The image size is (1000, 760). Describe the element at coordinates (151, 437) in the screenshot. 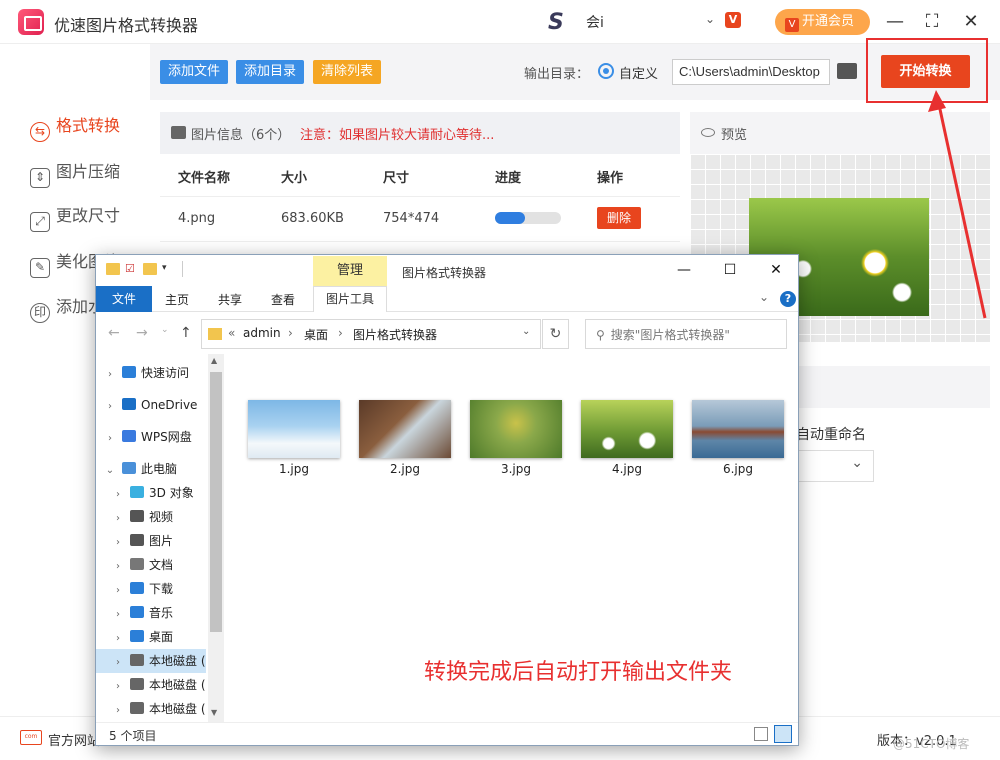

I see `nav-item: › WPS网盘` at that location.